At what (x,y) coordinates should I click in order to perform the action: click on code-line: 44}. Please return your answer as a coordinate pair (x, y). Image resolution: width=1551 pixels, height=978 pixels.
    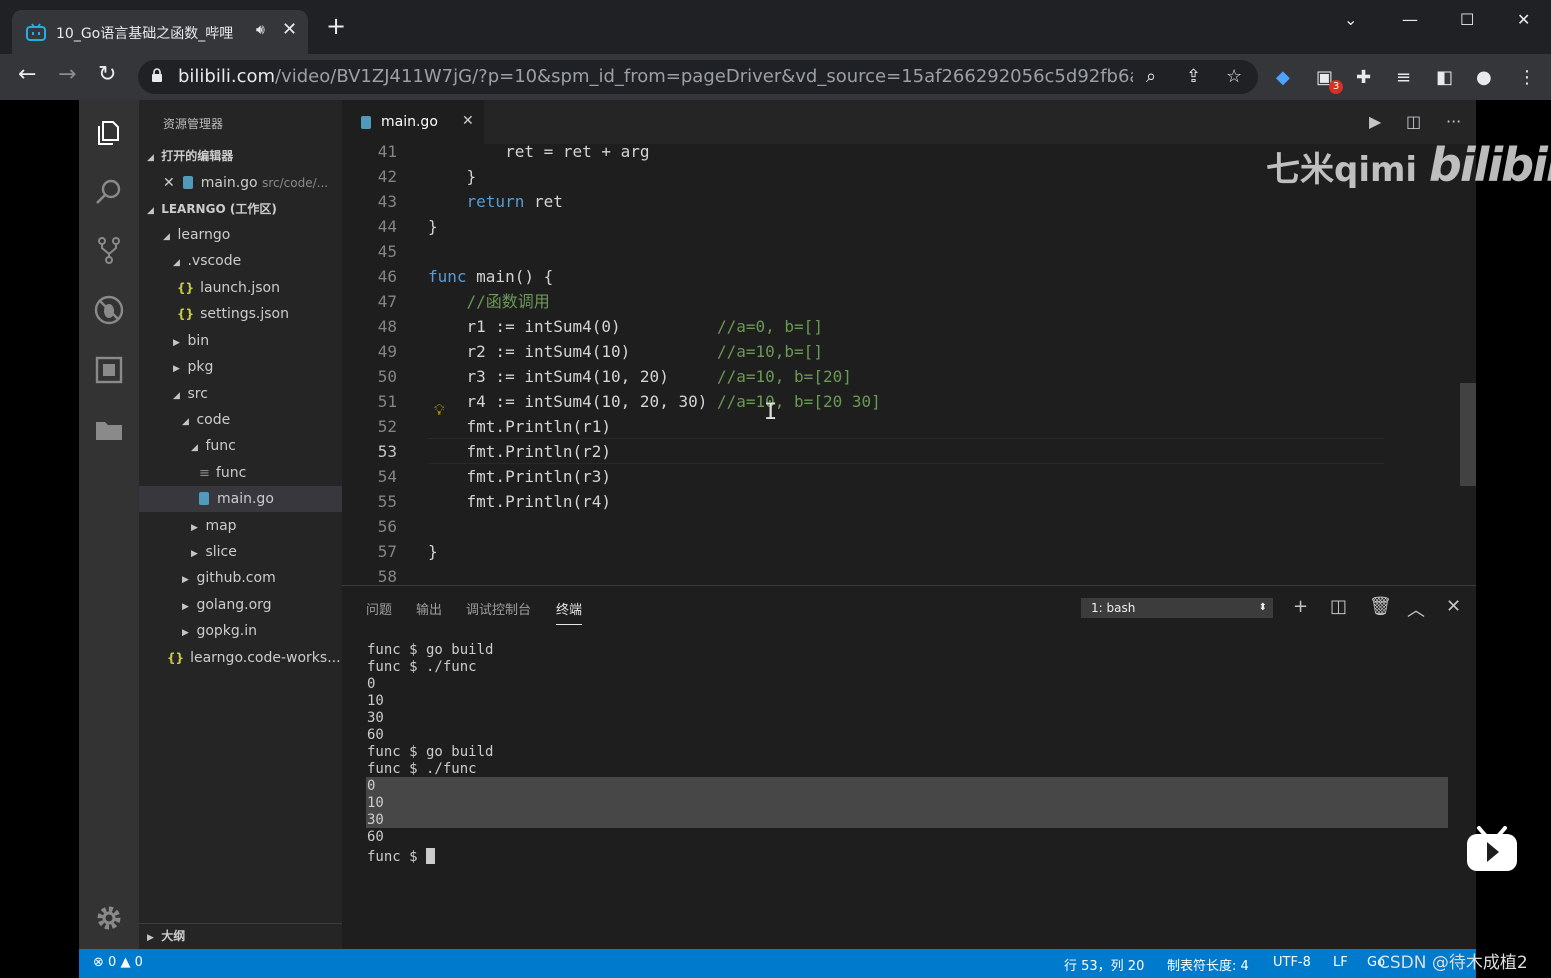
    Looking at the image, I should click on (892, 226).